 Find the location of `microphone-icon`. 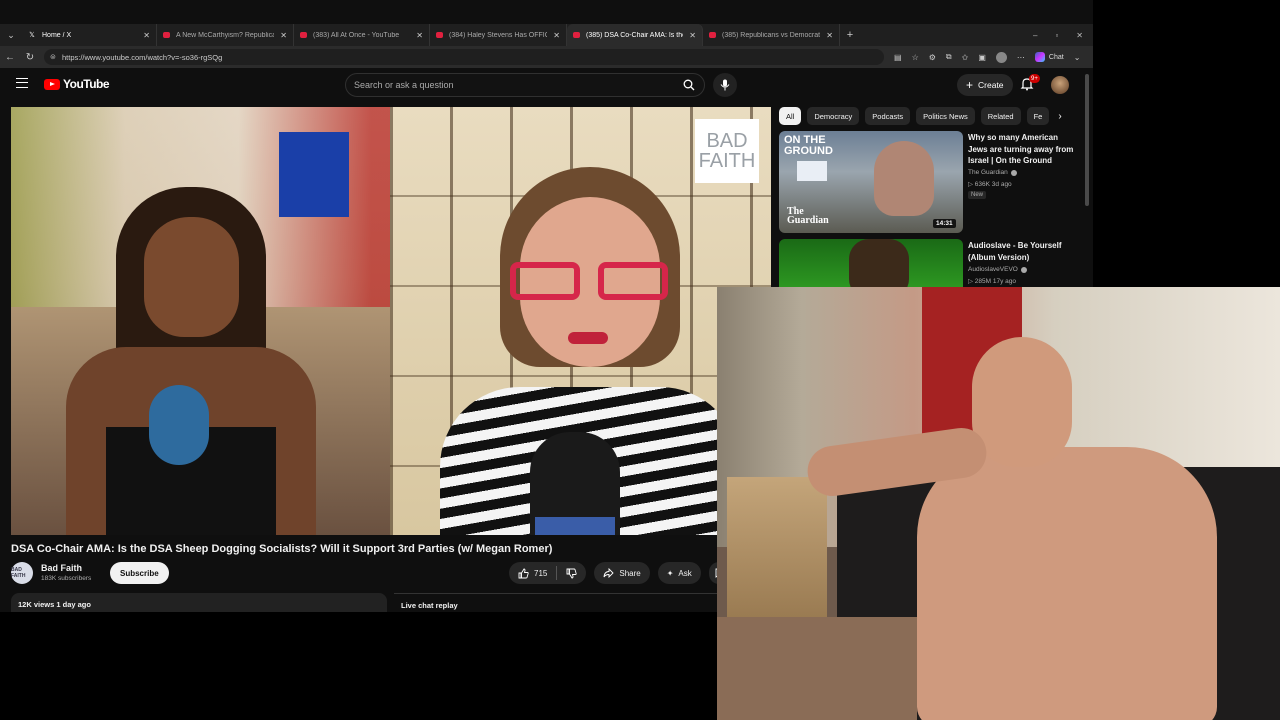

microphone-icon is located at coordinates (725, 85).